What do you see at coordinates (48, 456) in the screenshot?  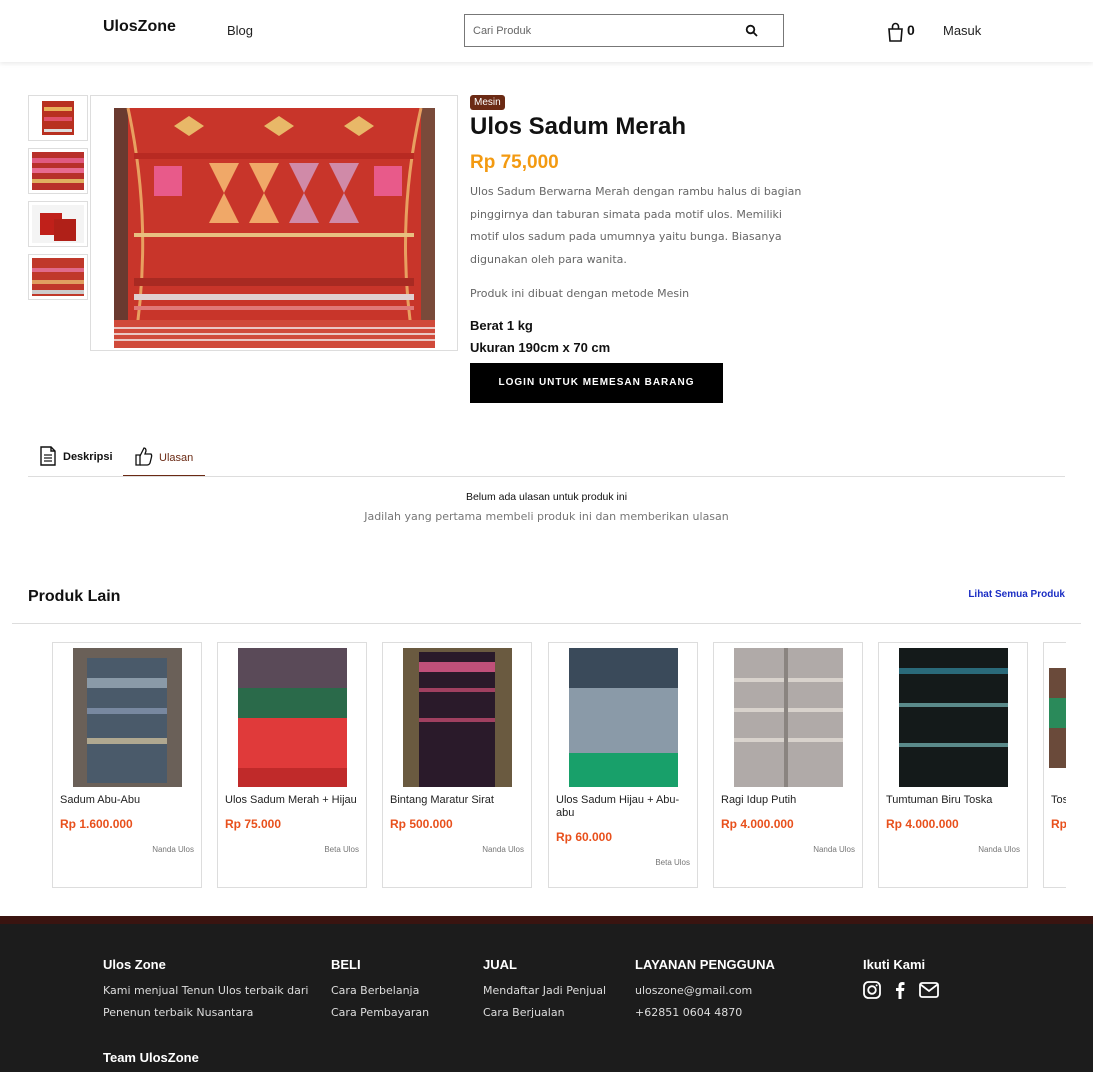 I see `document-icon` at bounding box center [48, 456].